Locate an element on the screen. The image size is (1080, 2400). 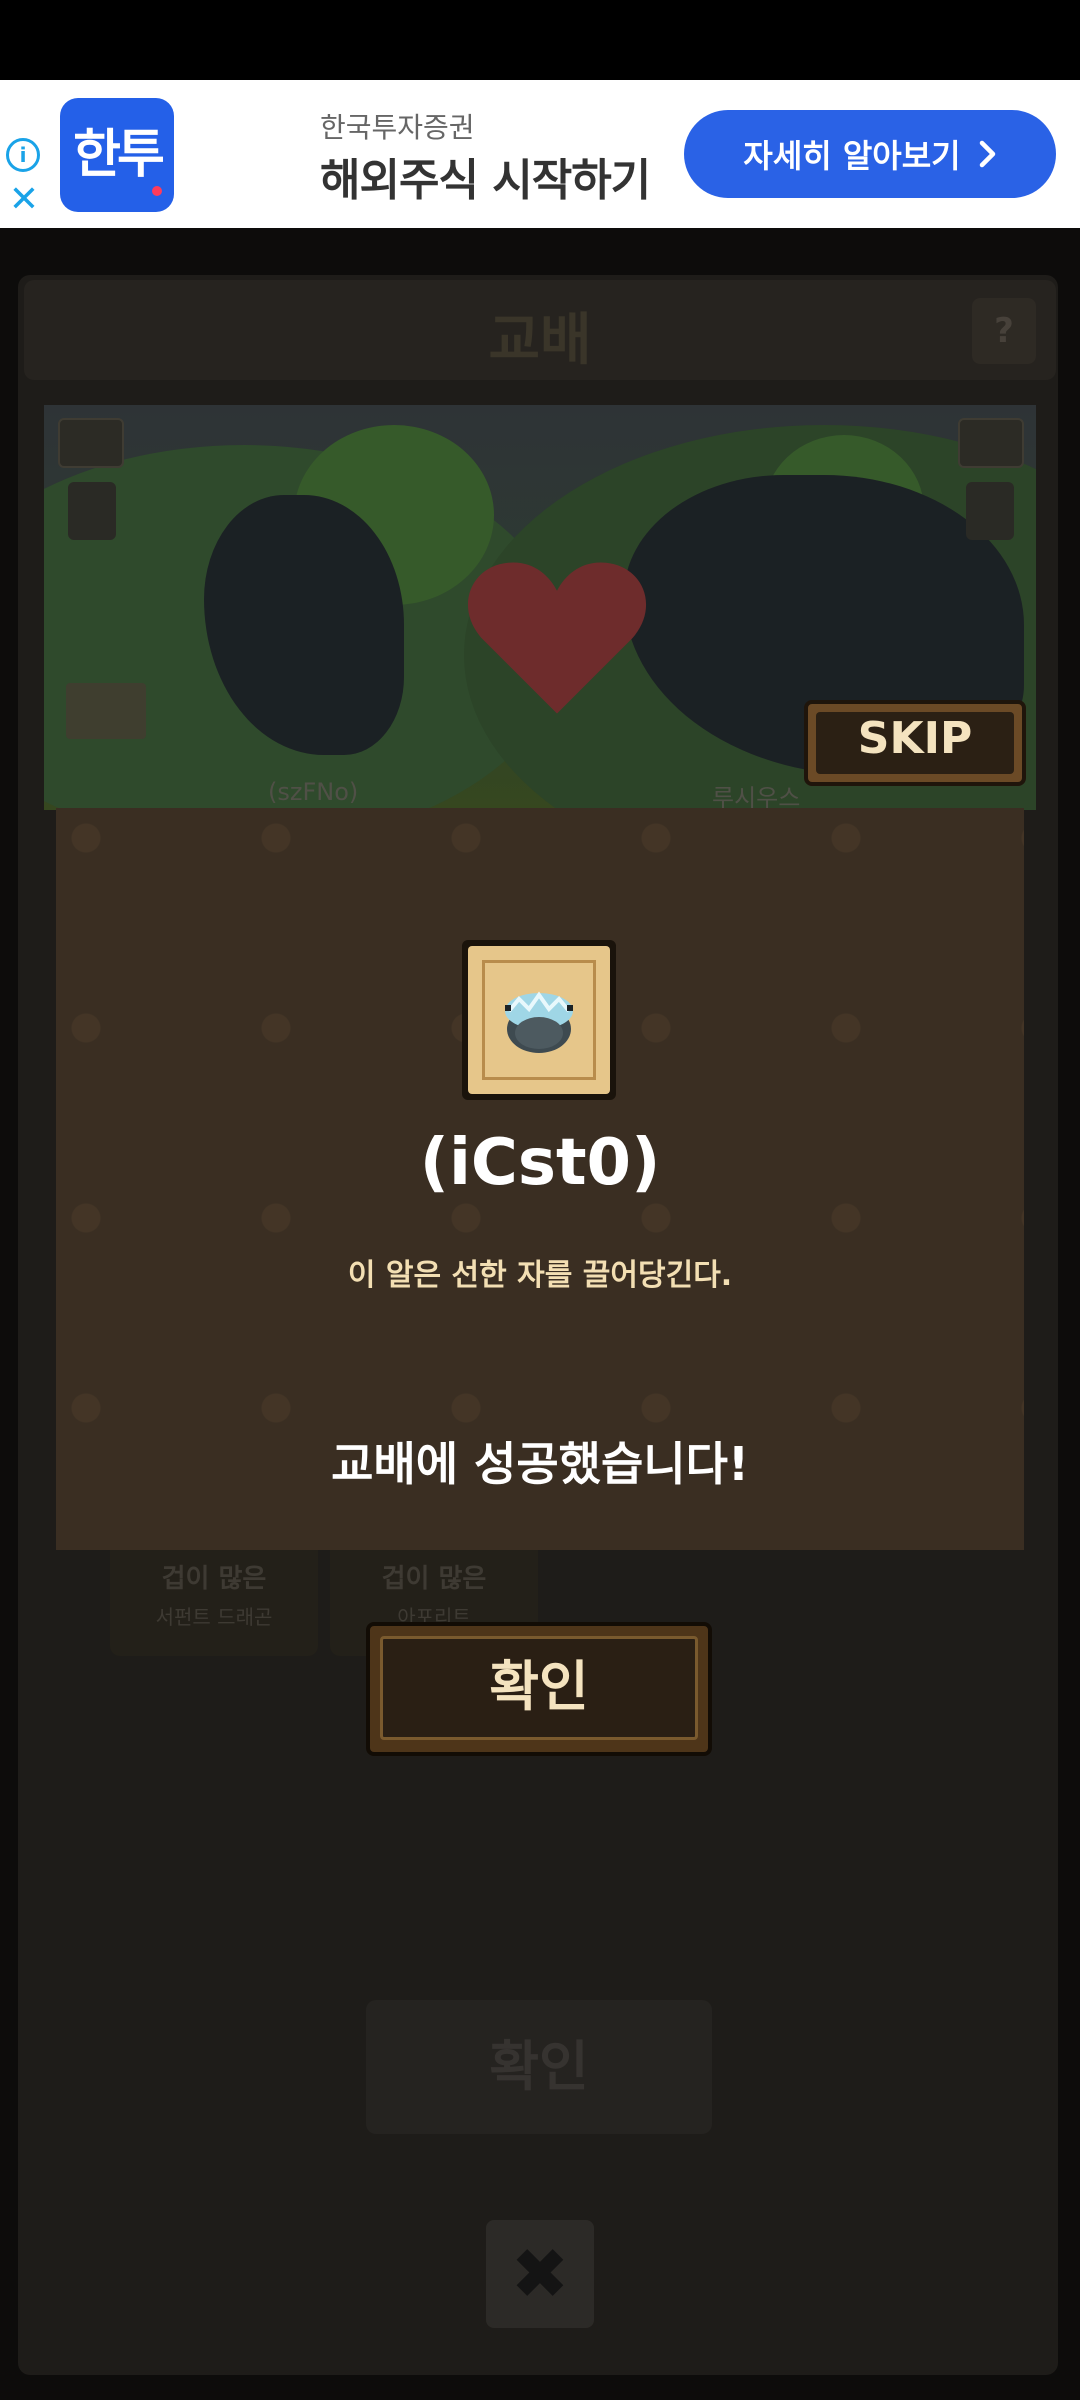
status-bar is located at coordinates (540, 40).